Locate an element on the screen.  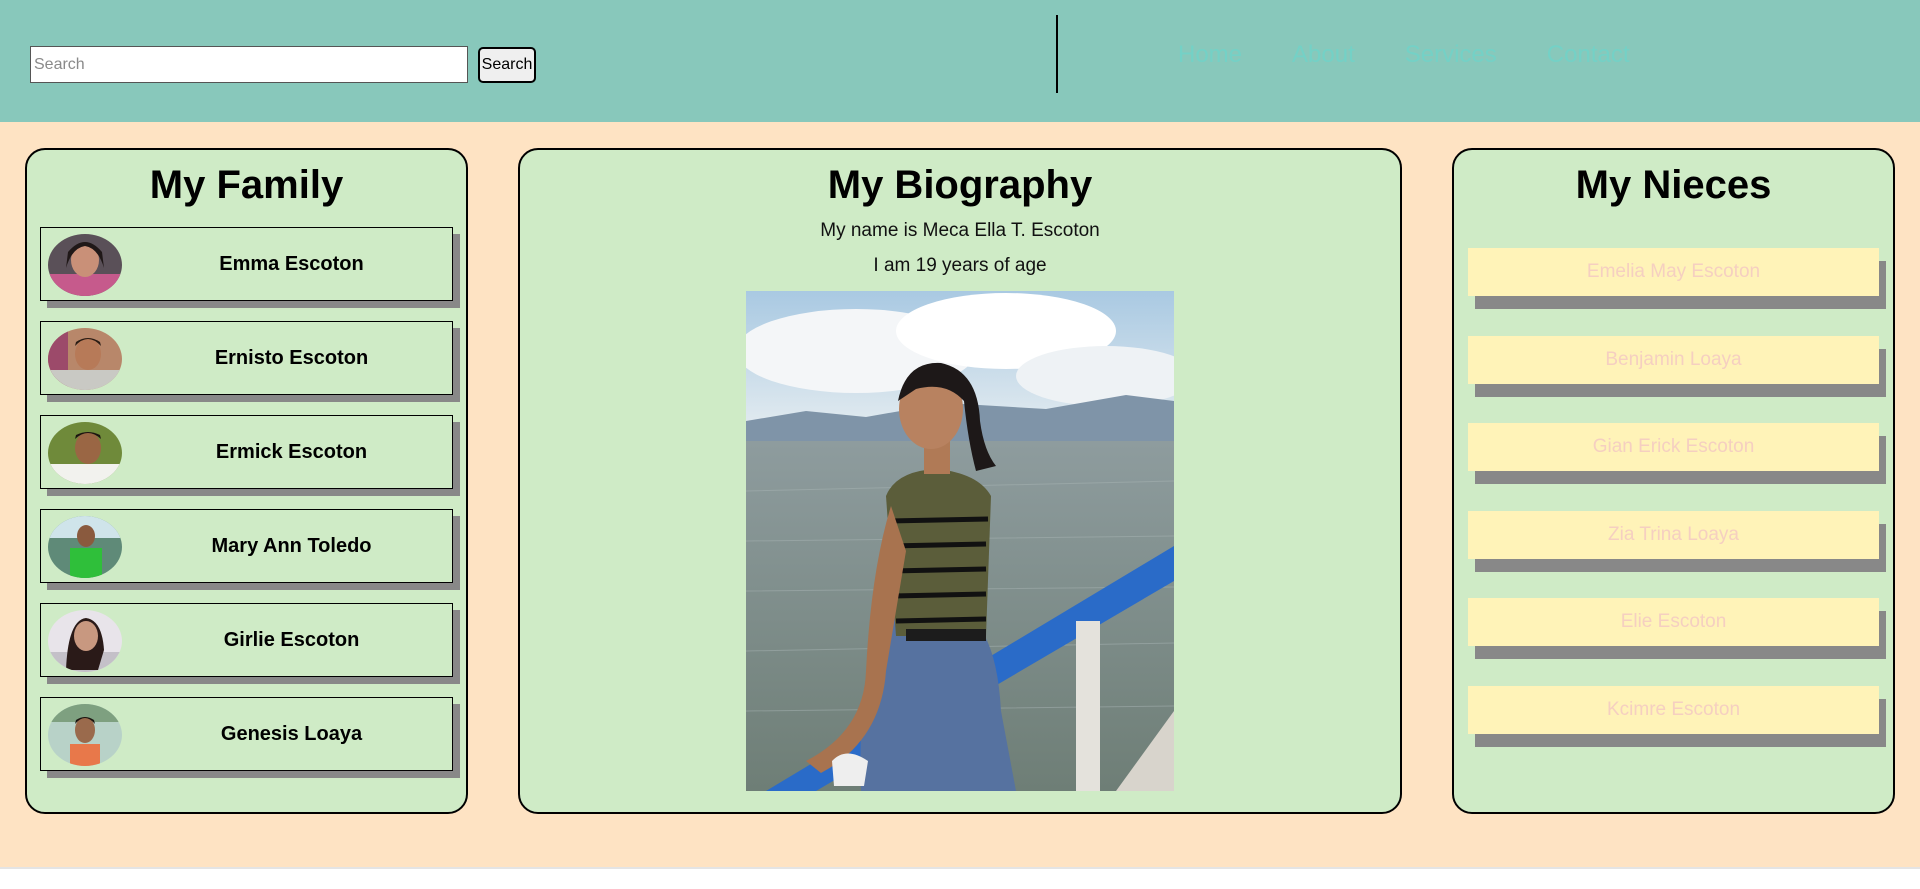
bio-name-line: My name is Meca Ella T. Escoton is located at coordinates (960, 230).